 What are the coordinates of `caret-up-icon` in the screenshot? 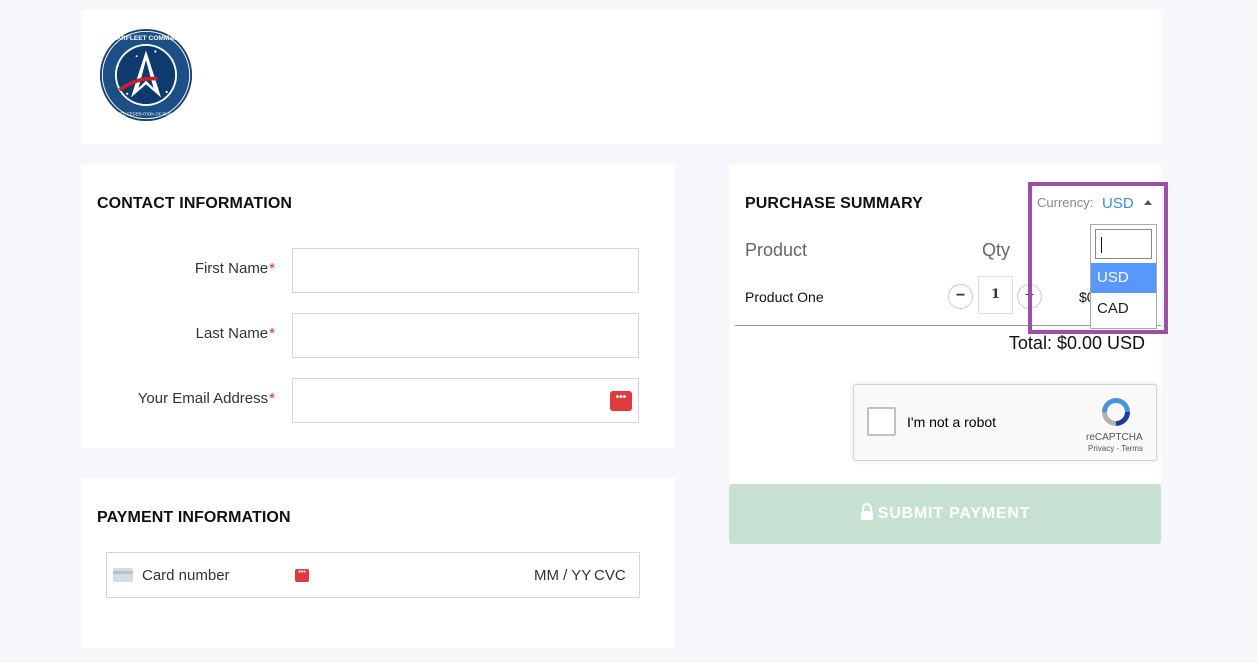 It's located at (1148, 202).